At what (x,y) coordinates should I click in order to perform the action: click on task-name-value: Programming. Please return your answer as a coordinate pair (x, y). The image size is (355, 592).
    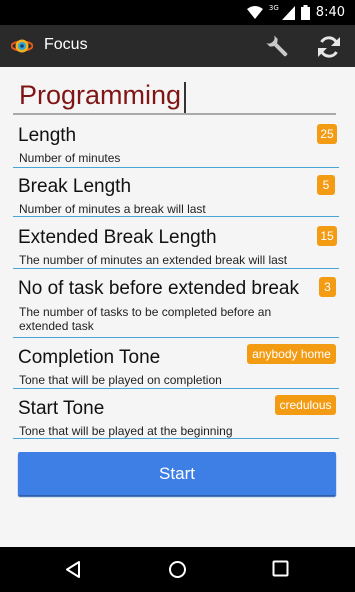
    Looking at the image, I should click on (100, 95).